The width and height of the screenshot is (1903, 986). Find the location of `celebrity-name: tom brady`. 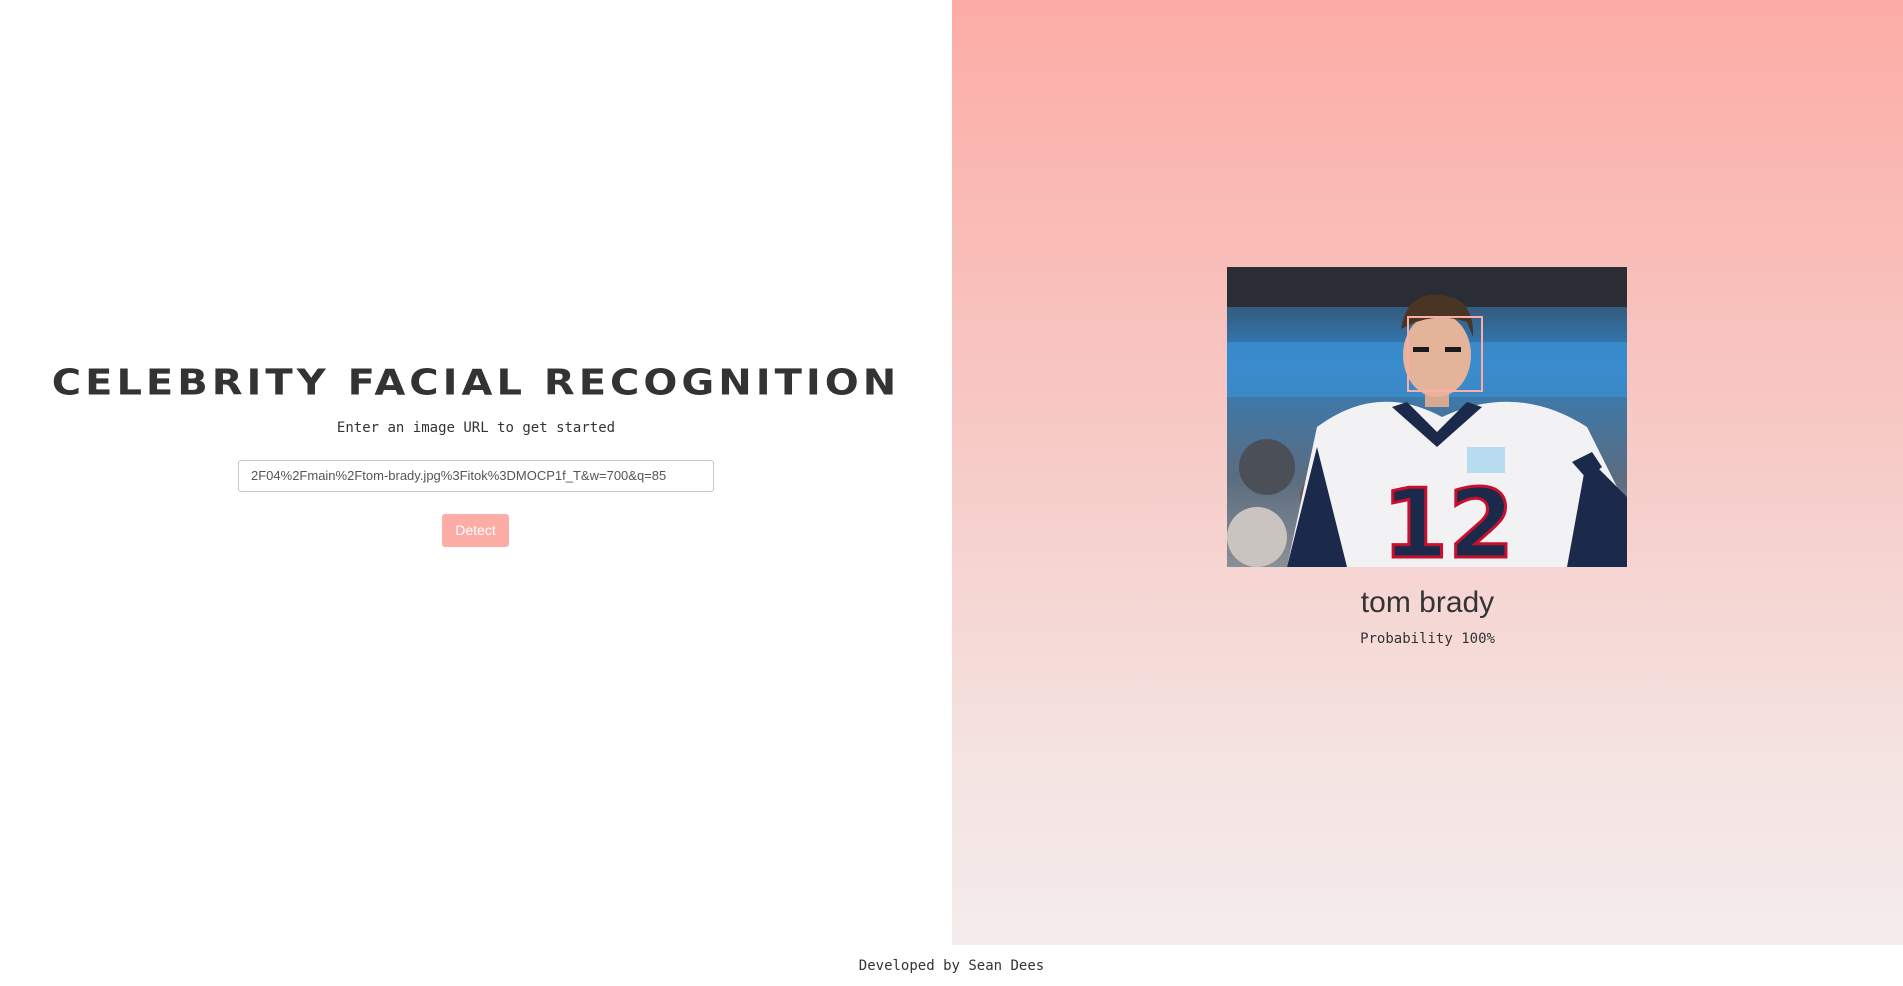

celebrity-name: tom brady is located at coordinates (1427, 602).